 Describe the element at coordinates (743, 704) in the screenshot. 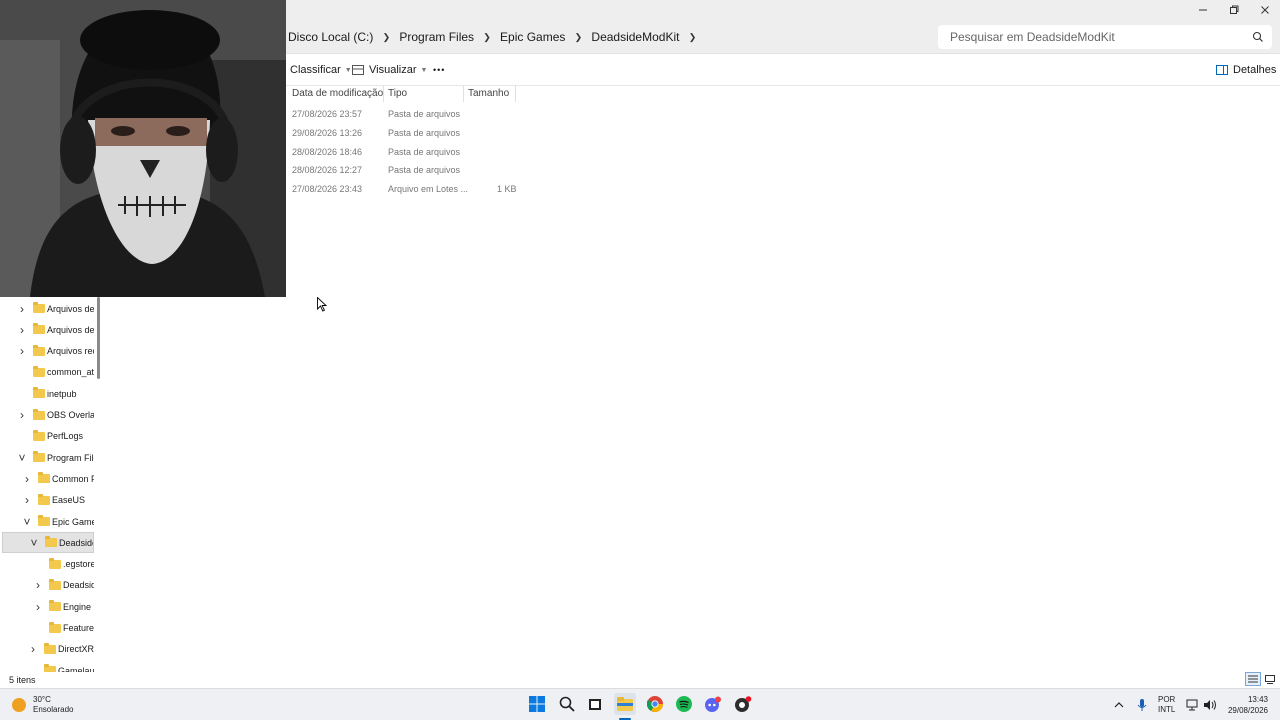

I see `obs-icon` at that location.